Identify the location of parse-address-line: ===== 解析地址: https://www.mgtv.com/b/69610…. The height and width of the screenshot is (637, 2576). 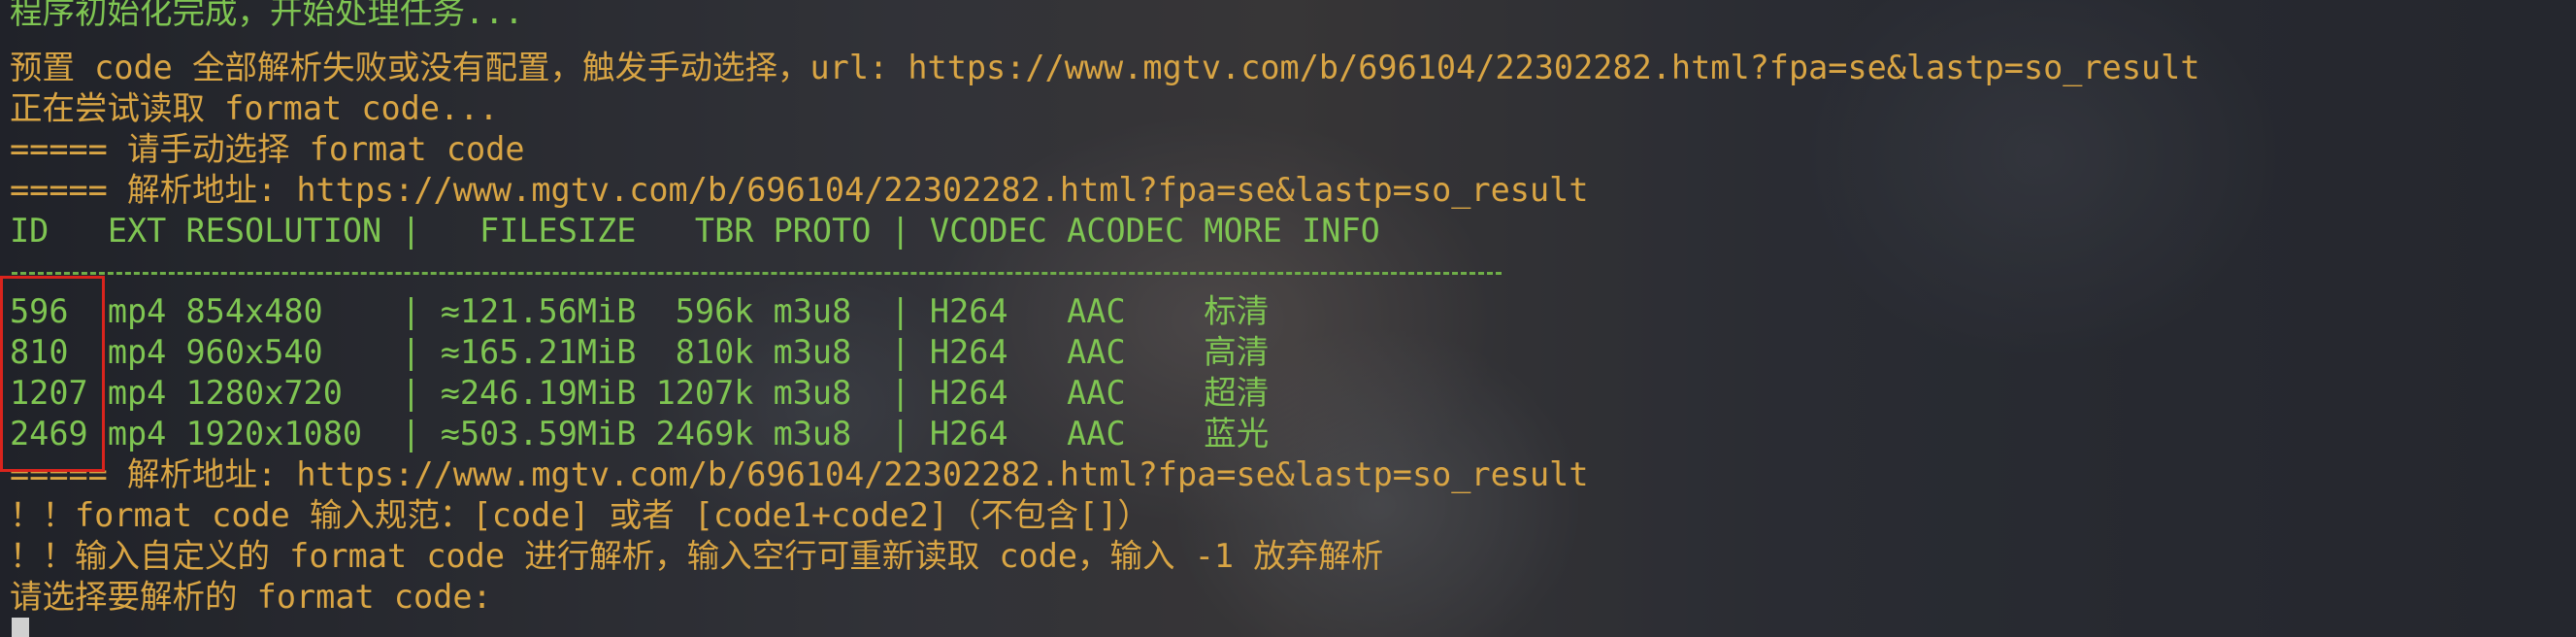
(799, 190).